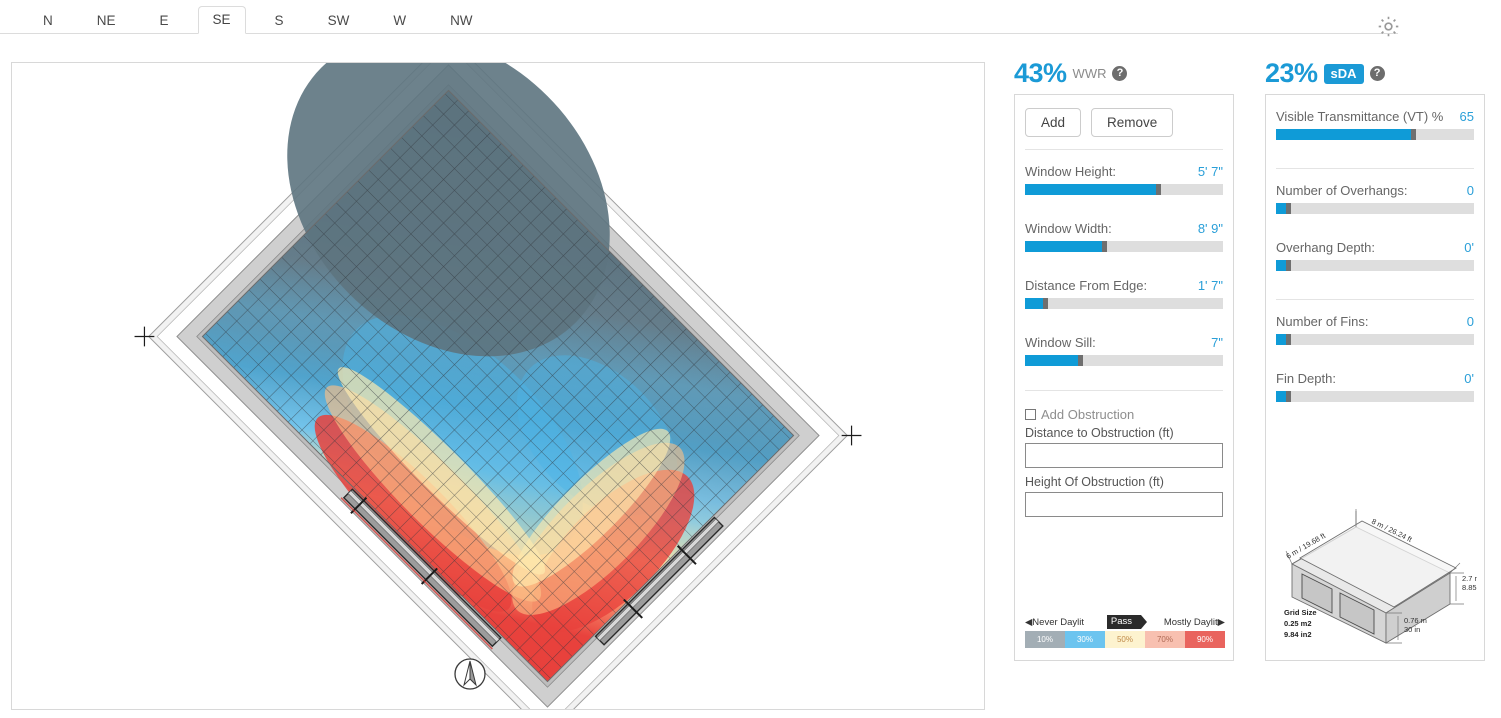 The height and width of the screenshot is (718, 1501). Describe the element at coordinates (1360, 116) in the screenshot. I see `slider-label: Visible Transmittance (VT) %` at that location.